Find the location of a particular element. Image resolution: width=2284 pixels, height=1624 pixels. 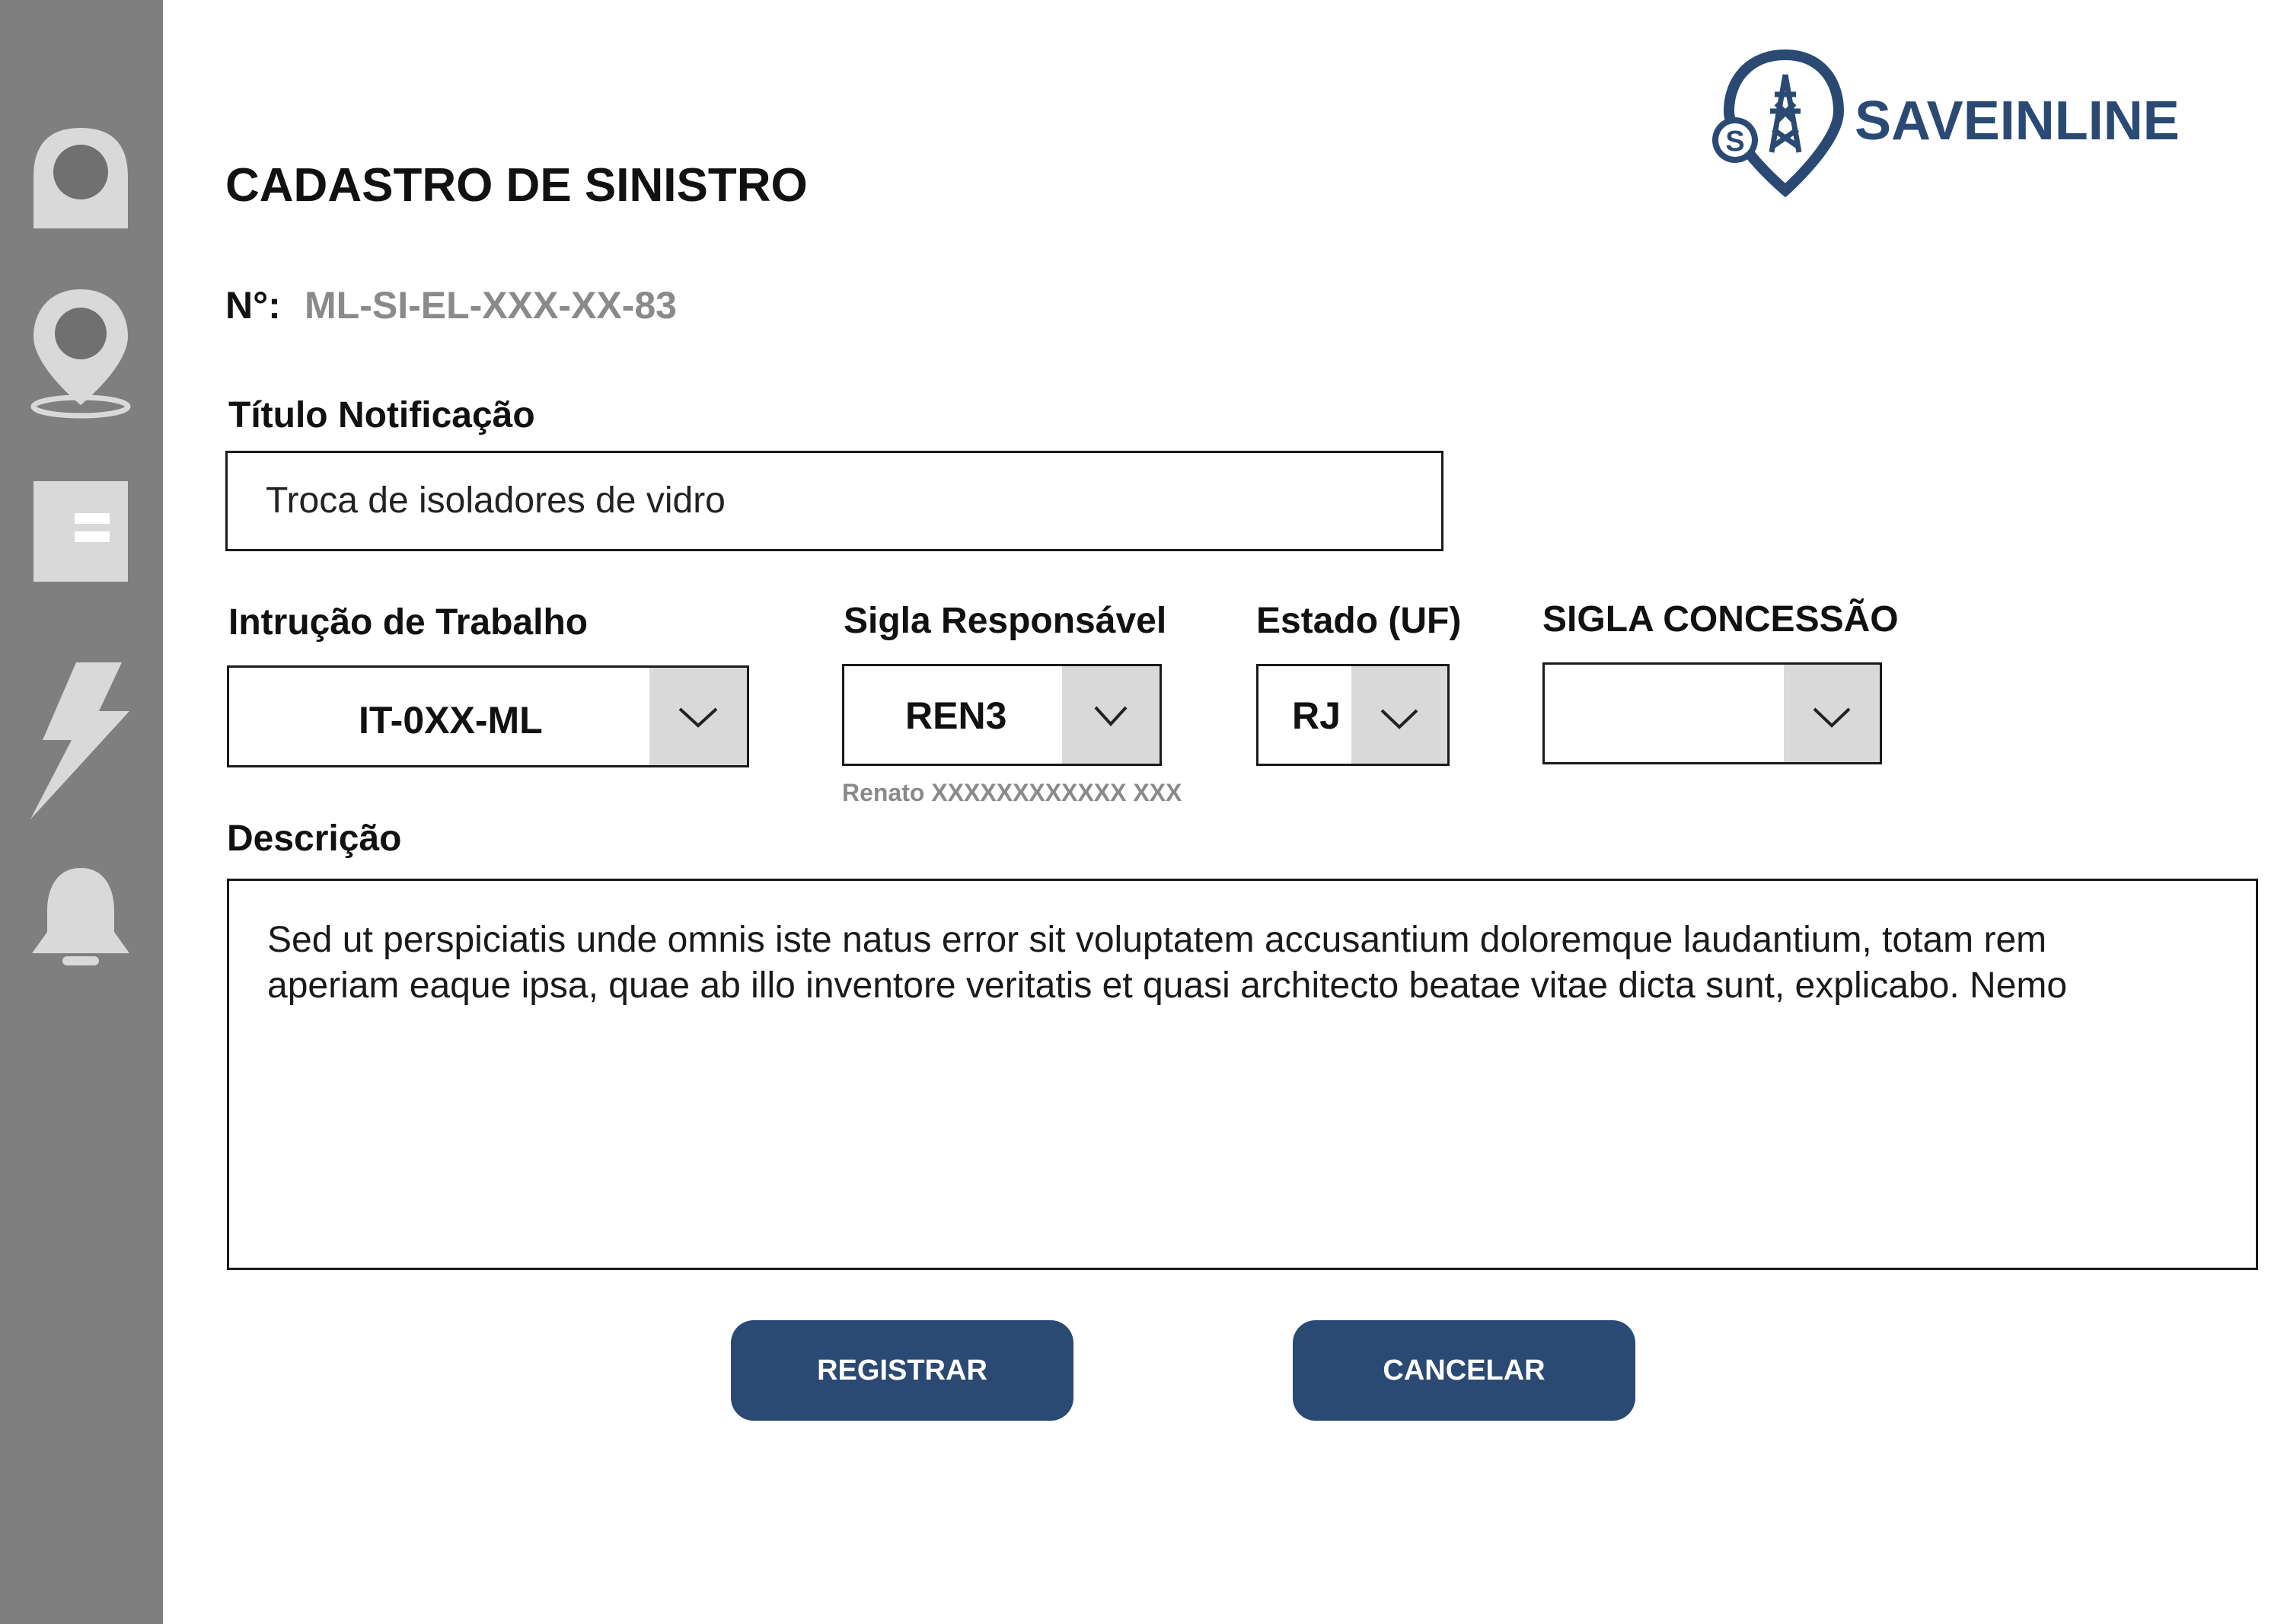

sigla-concessao-select is located at coordinates (1712, 713).